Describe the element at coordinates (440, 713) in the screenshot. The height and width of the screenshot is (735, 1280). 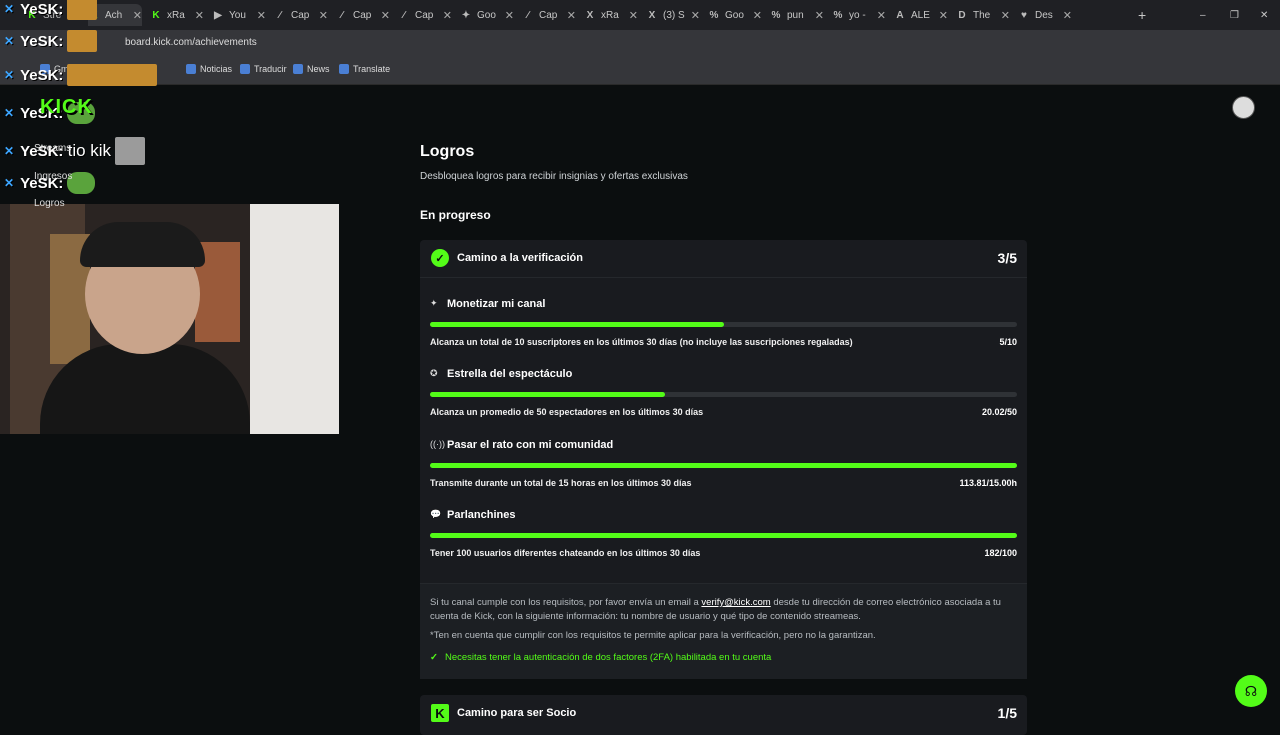
I see `kick-logo-icon: K` at that location.